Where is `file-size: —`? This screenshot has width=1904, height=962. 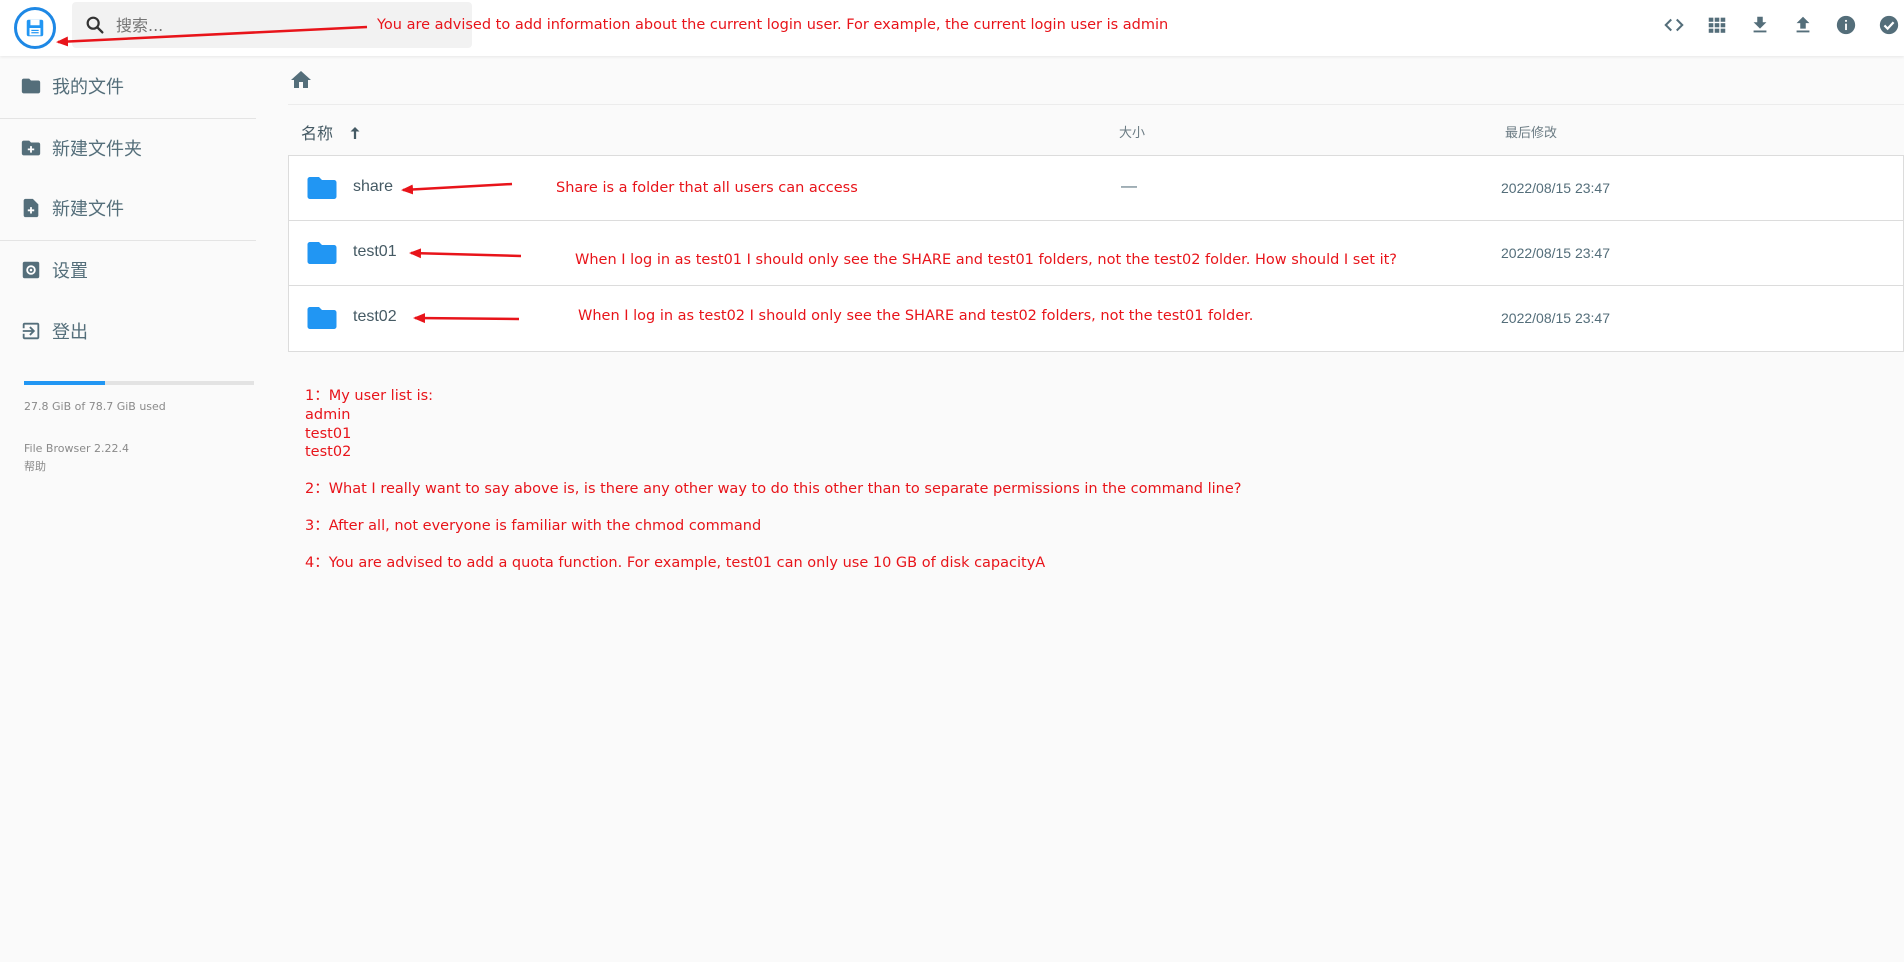 file-size: — is located at coordinates (1129, 186).